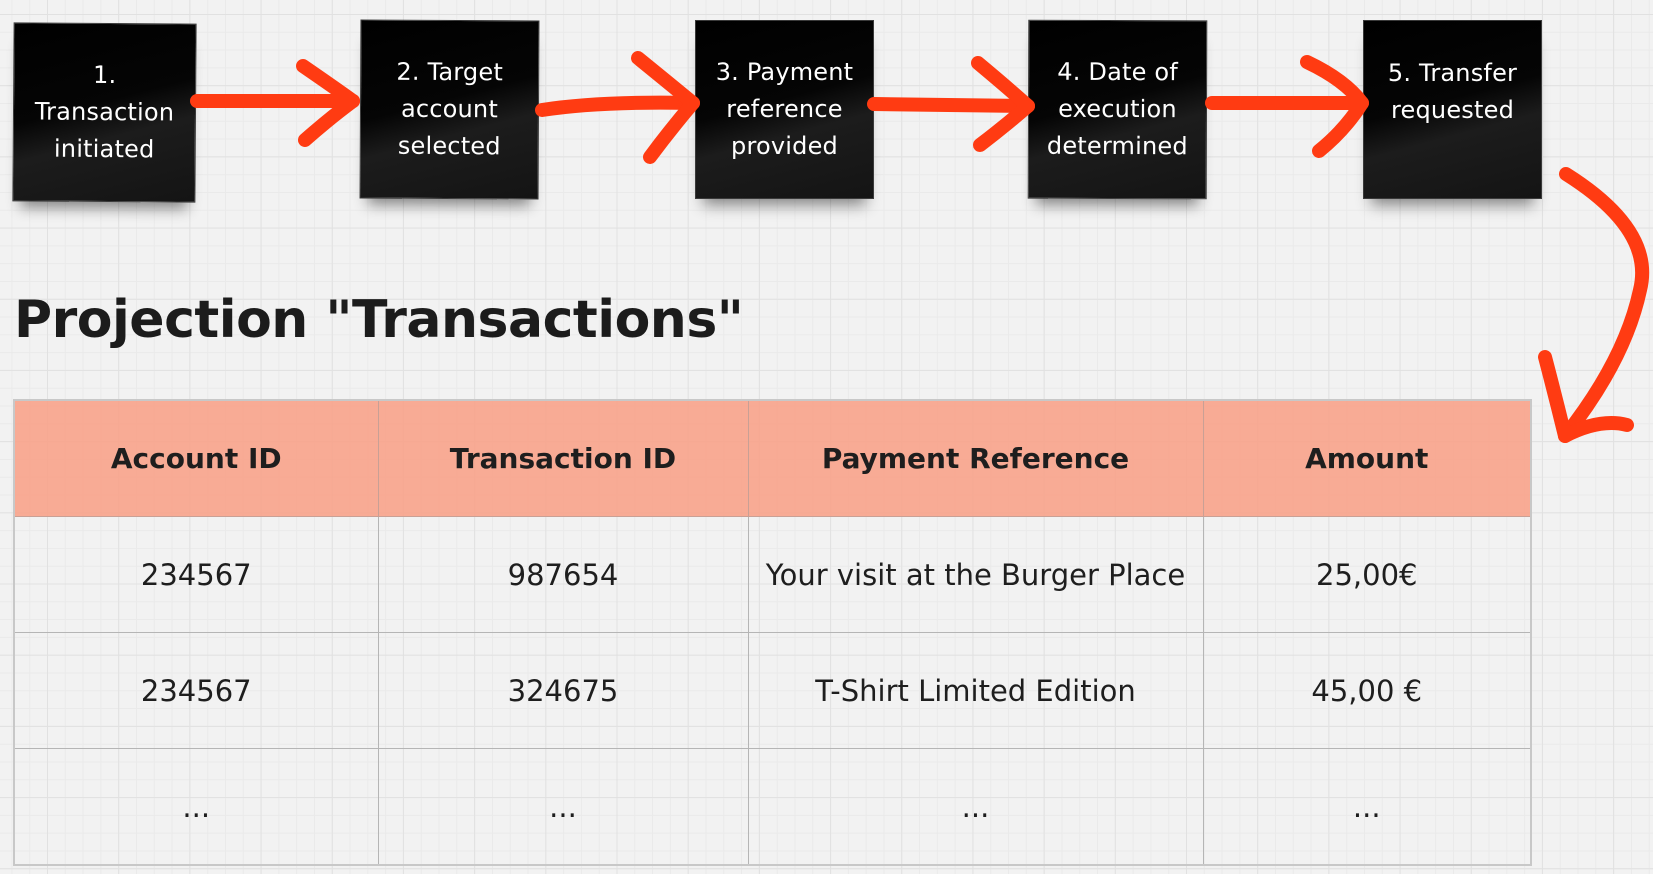 The width and height of the screenshot is (1653, 874). I want to click on cell-amount: 25,00€, so click(1367, 574).